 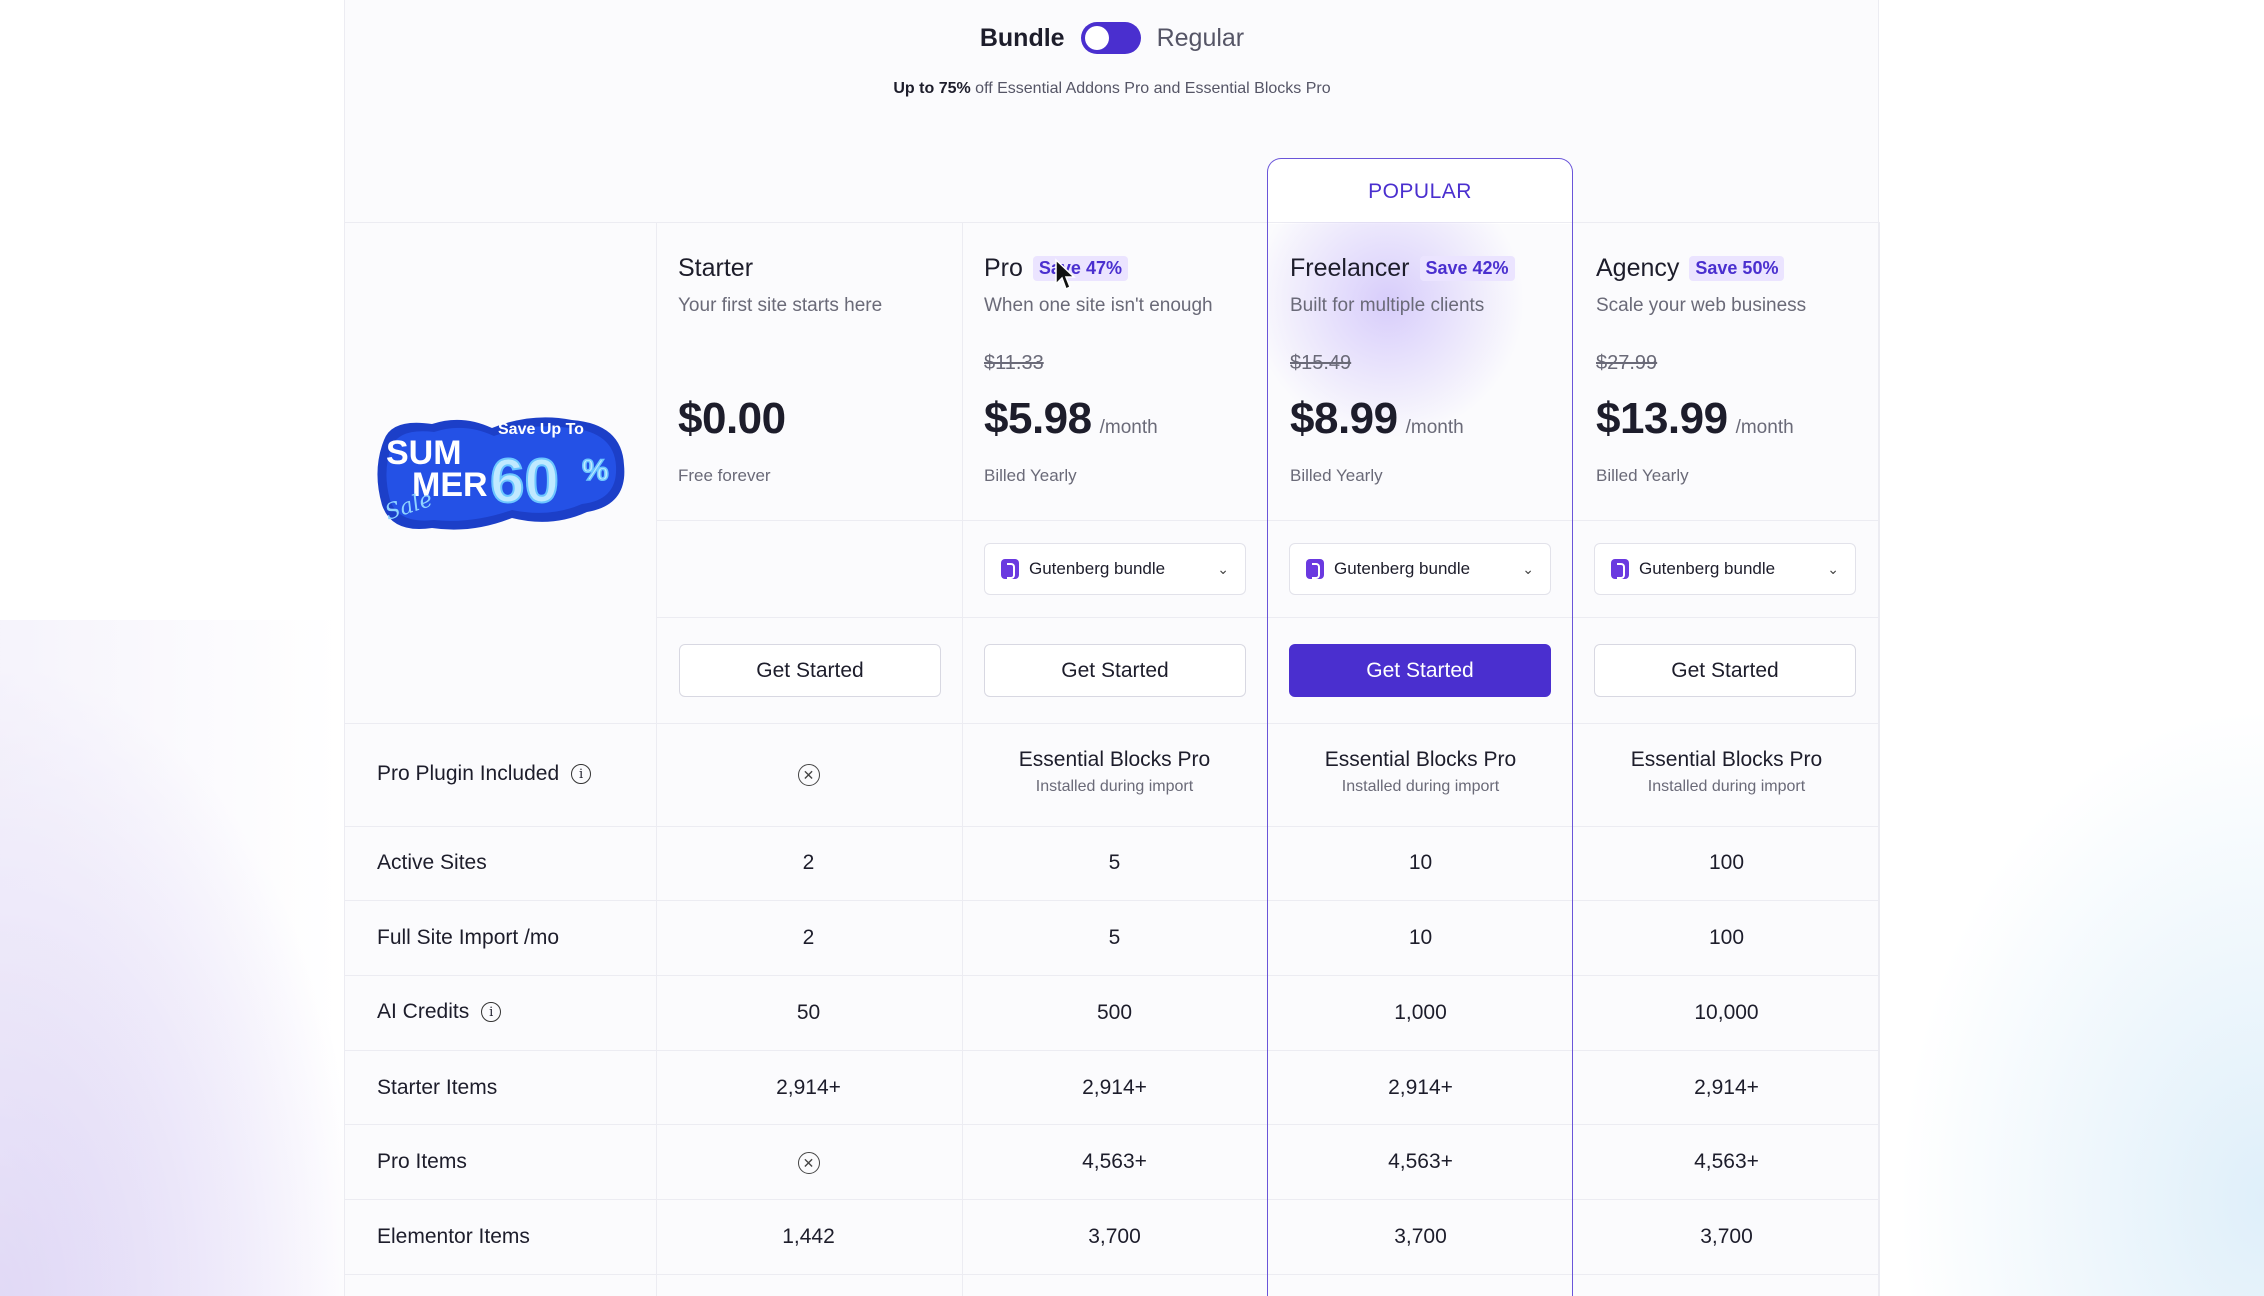 What do you see at coordinates (1420, 569) in the screenshot?
I see `bundle-select-freelancer: Gutenberg bundle ⌄` at bounding box center [1420, 569].